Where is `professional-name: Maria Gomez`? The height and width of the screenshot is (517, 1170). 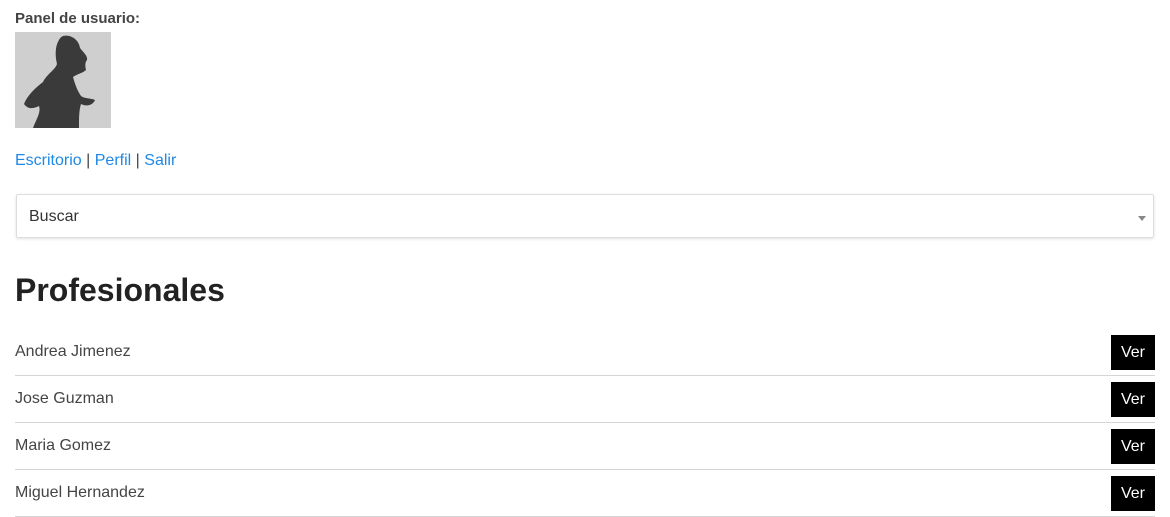 professional-name: Maria Gomez is located at coordinates (63, 445).